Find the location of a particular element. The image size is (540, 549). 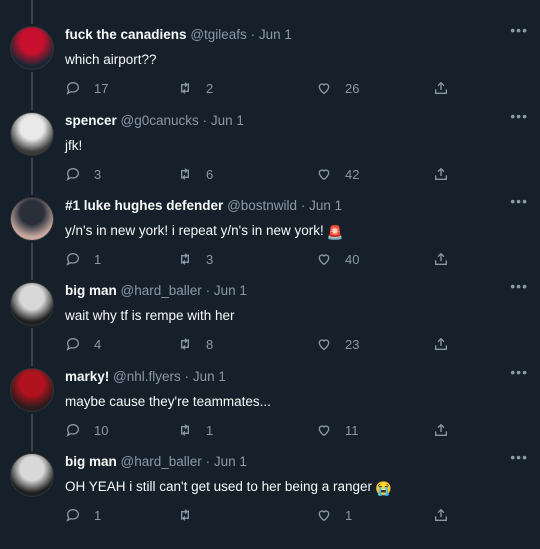

display-name: spencer is located at coordinates (91, 120).